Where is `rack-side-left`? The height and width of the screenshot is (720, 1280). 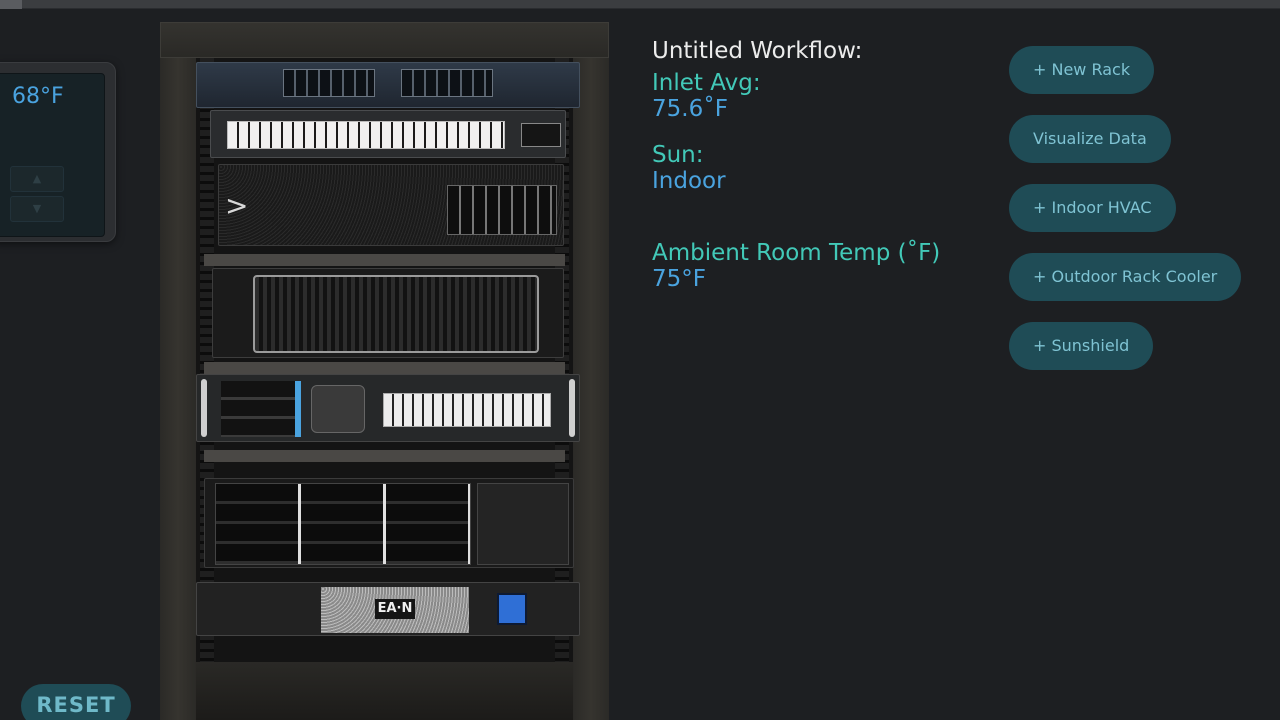
rack-side-left is located at coordinates (178, 389).